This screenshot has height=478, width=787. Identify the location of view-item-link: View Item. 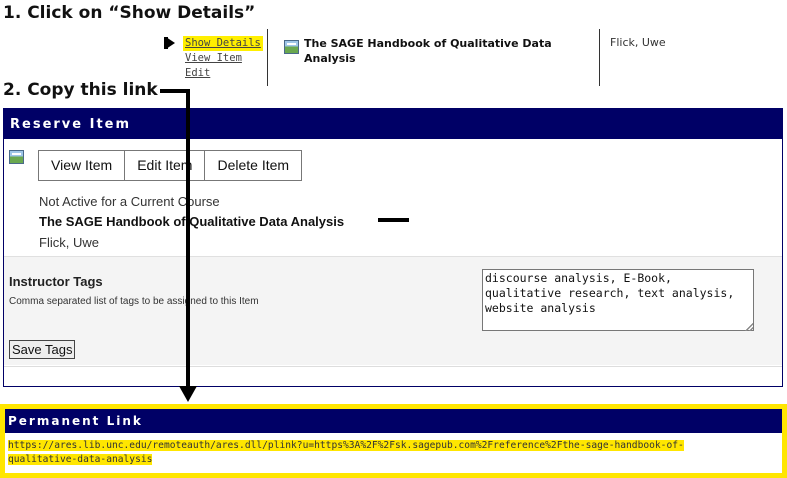
(224, 58).